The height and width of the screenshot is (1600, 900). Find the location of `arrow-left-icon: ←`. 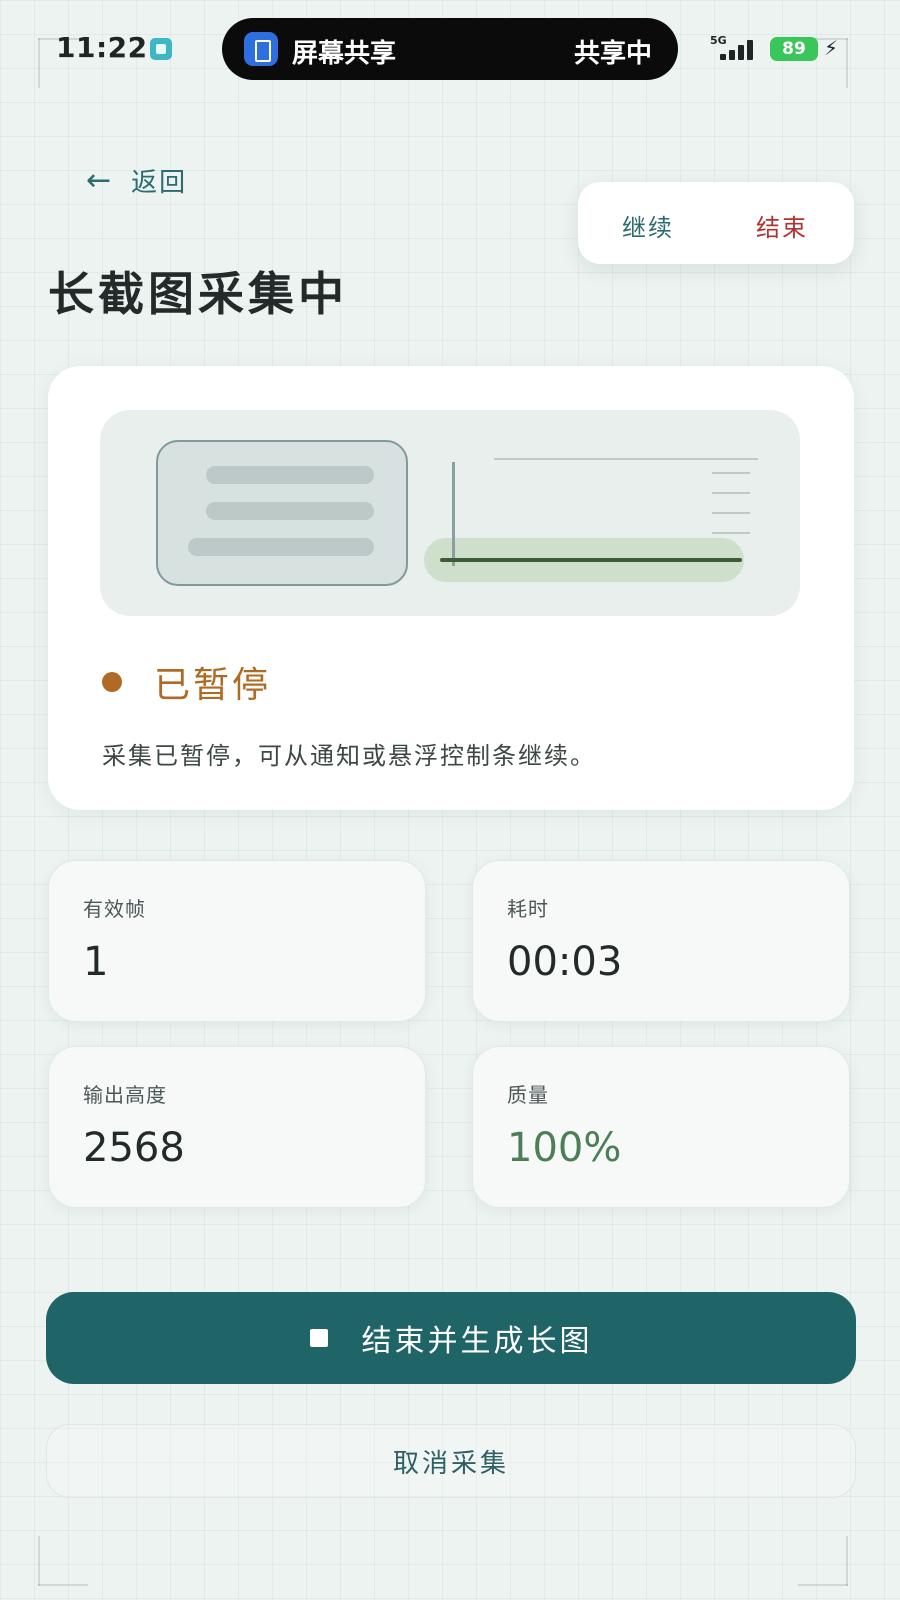

arrow-left-icon: ← is located at coordinates (99, 180).